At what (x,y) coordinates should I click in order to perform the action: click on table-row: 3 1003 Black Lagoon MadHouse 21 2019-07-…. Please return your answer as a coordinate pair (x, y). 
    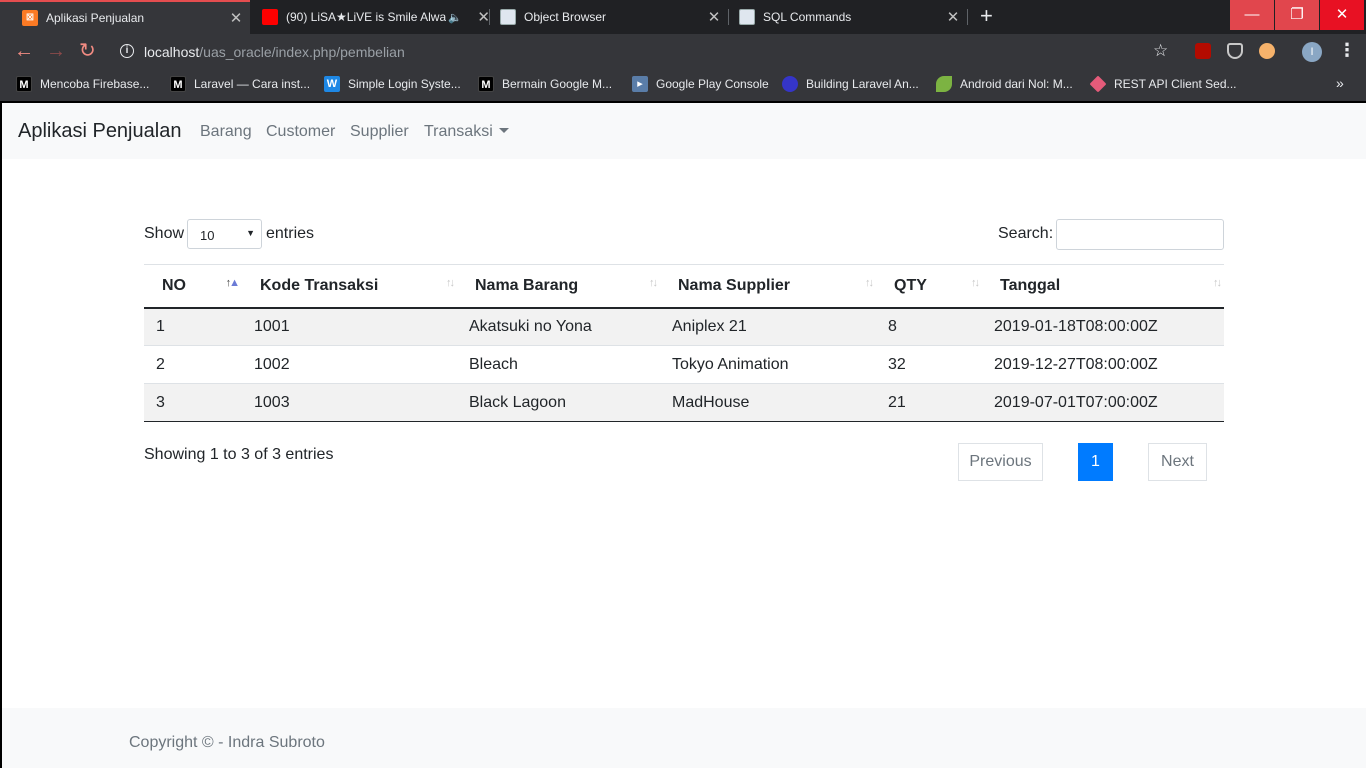
    Looking at the image, I should click on (684, 402).